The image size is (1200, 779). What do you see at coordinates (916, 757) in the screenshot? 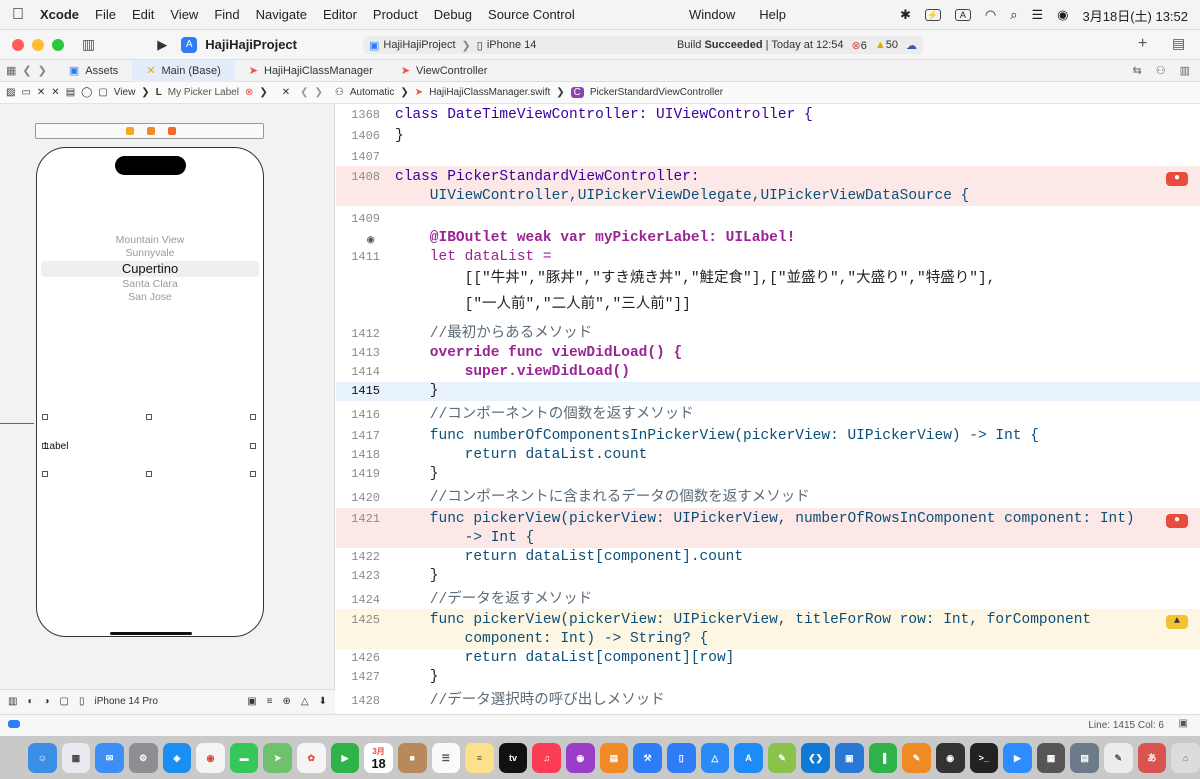
I see `pages-icon: ✎` at bounding box center [916, 757].